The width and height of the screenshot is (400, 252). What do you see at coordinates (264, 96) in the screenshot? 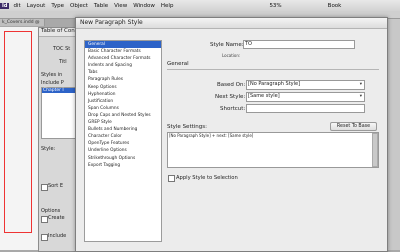
I see `next-style-value: [Same style]` at bounding box center [264, 96].